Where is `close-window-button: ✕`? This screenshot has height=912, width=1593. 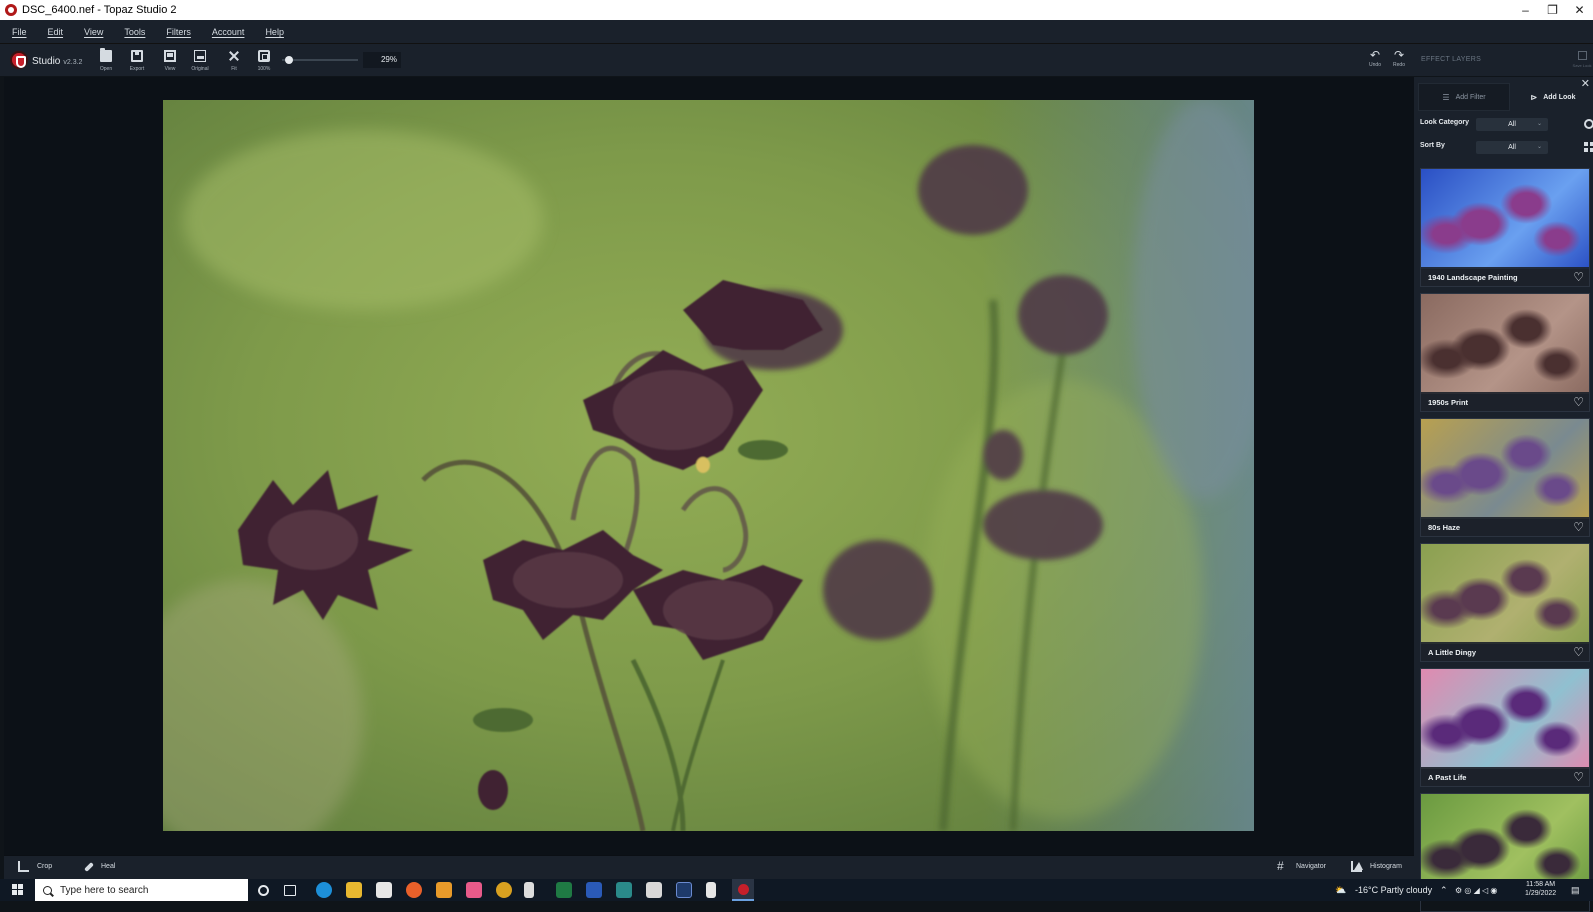
close-window-button: ✕ is located at coordinates (1579, 10).